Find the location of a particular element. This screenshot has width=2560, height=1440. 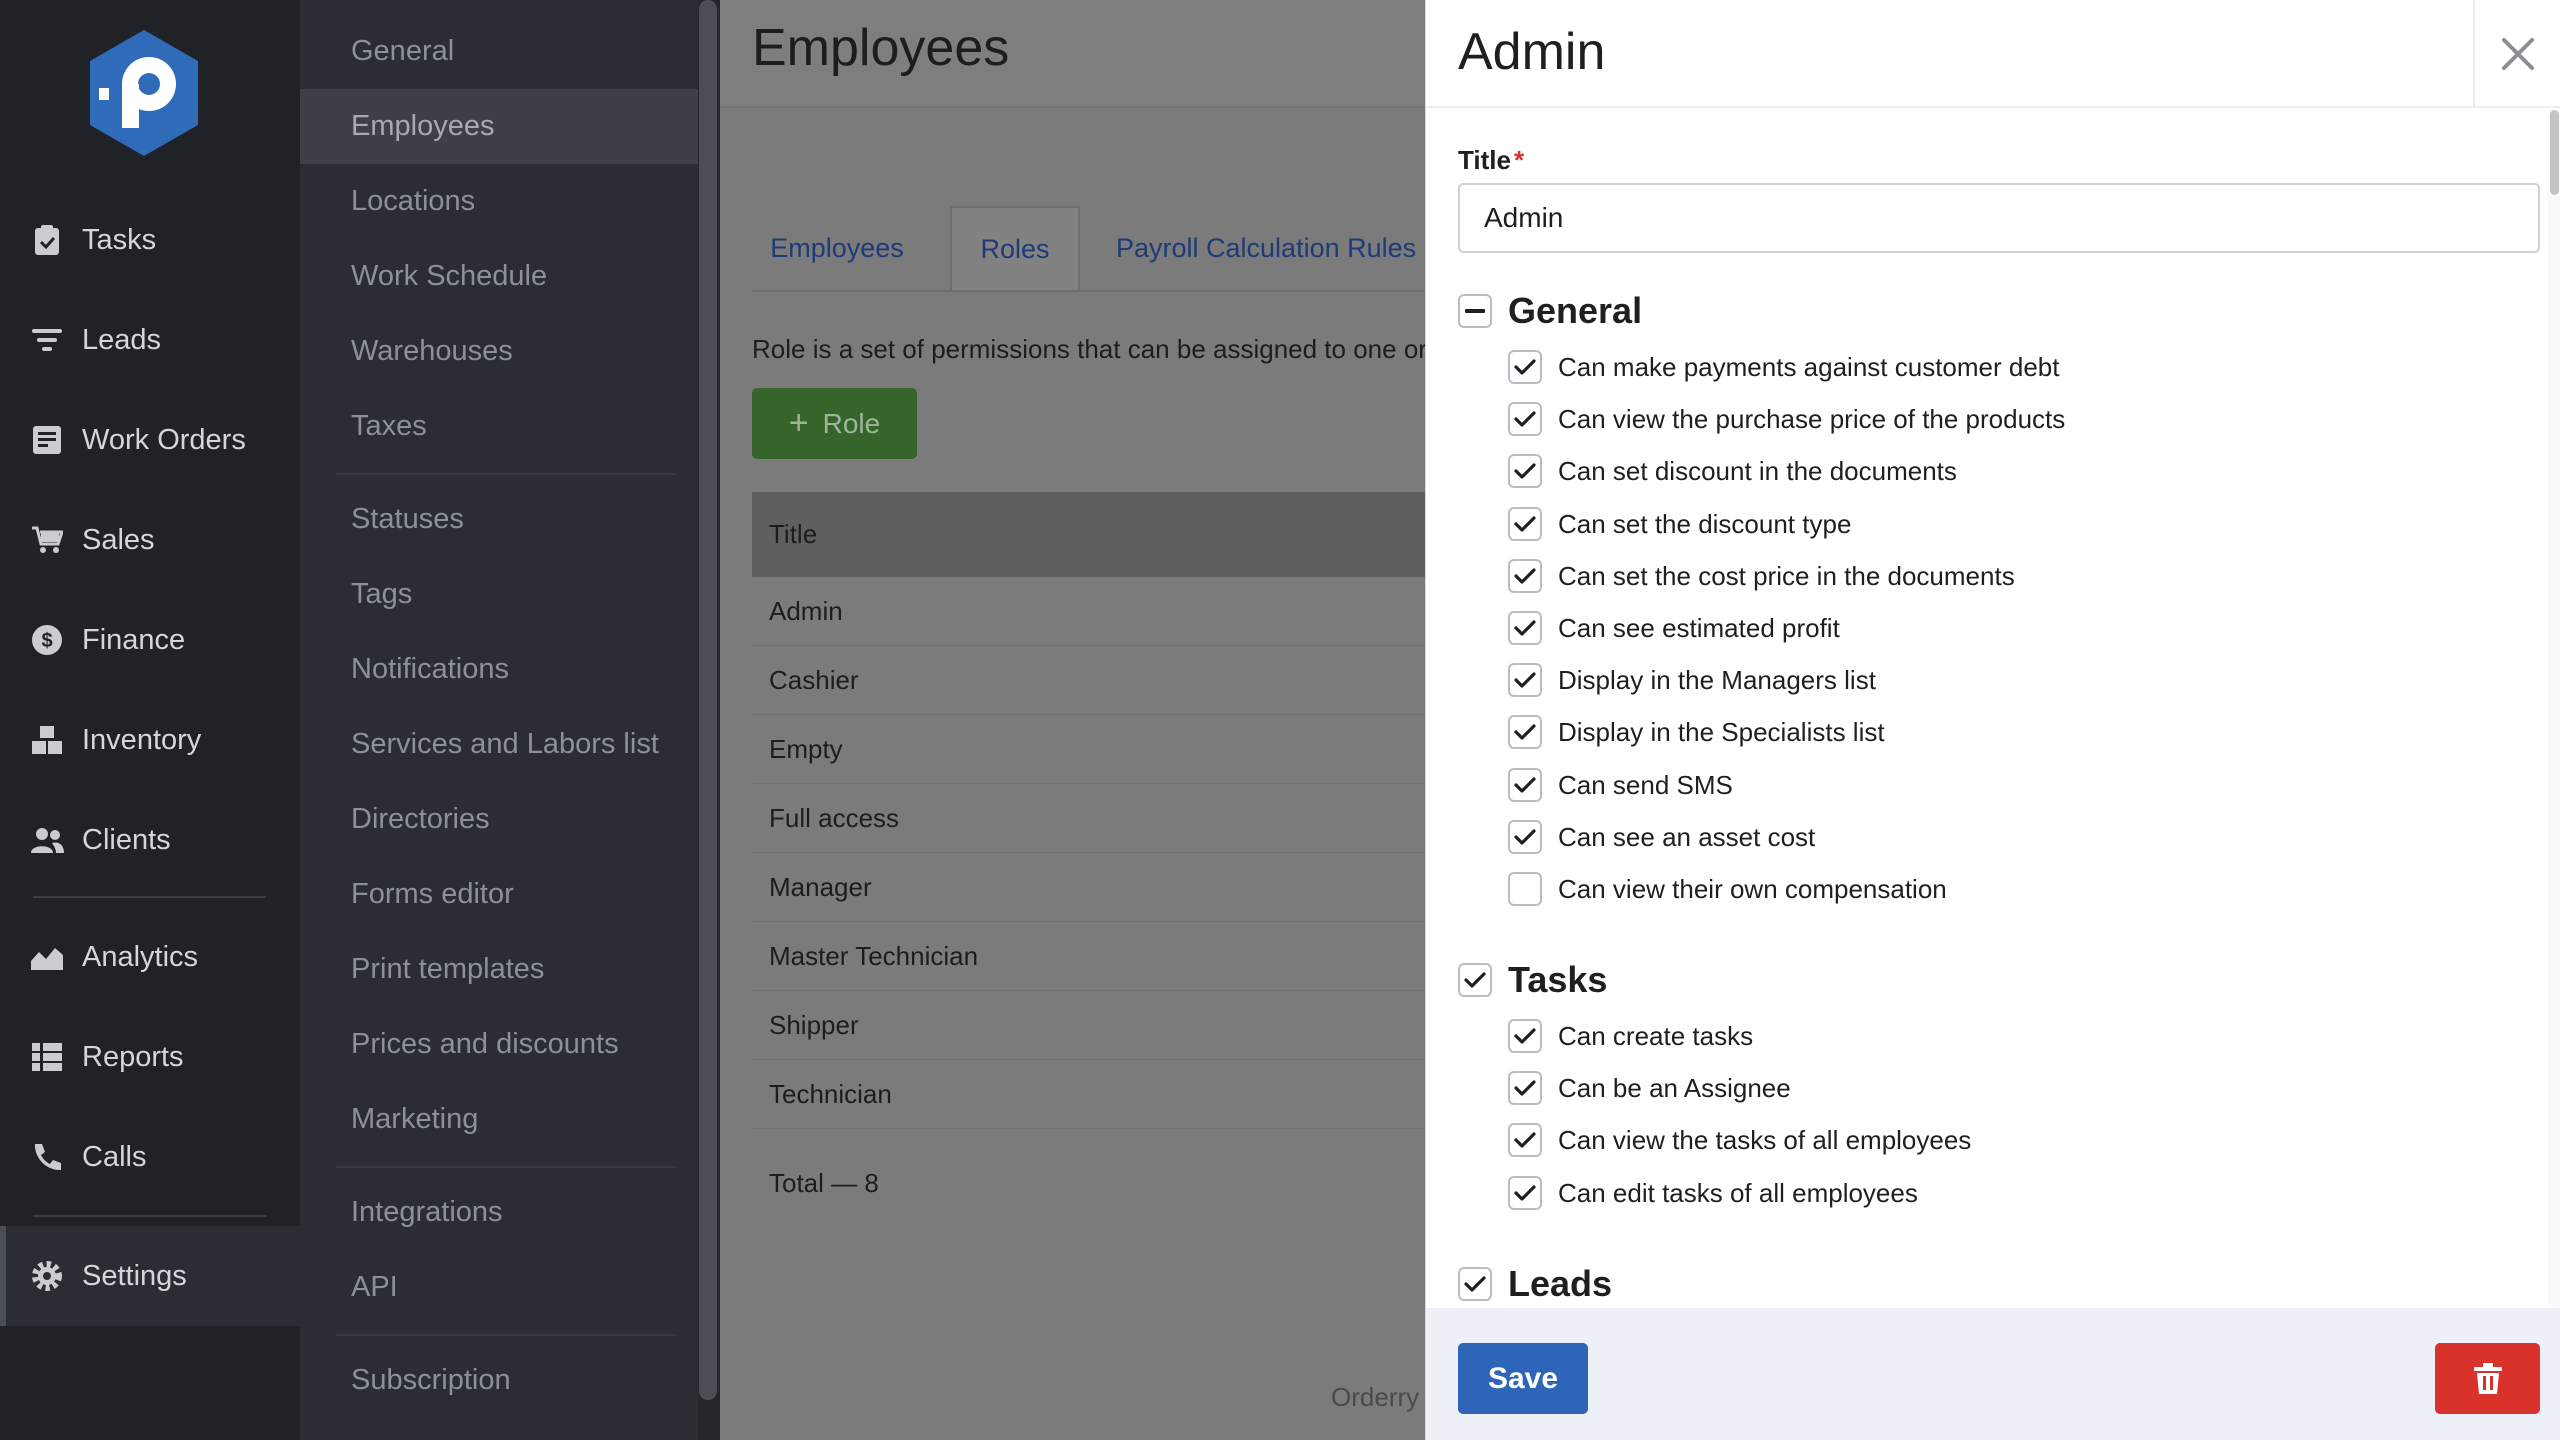

permission-label: Can edit tasks of all employees is located at coordinates (1738, 1192).